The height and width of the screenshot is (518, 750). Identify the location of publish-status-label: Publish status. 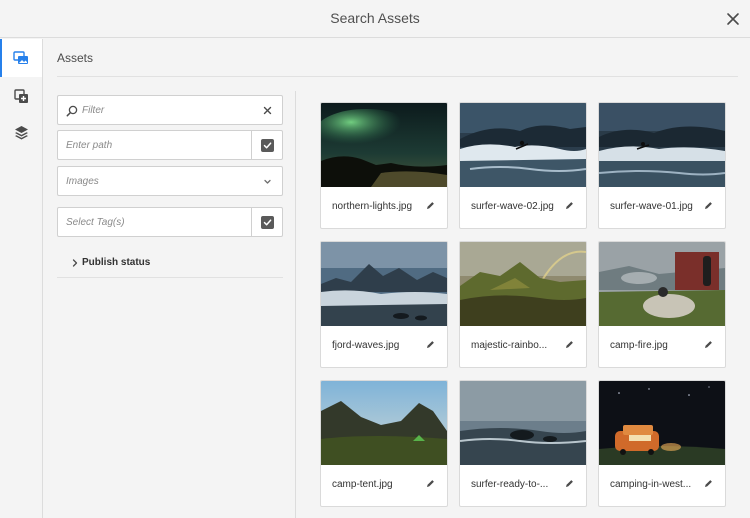
(116, 262).